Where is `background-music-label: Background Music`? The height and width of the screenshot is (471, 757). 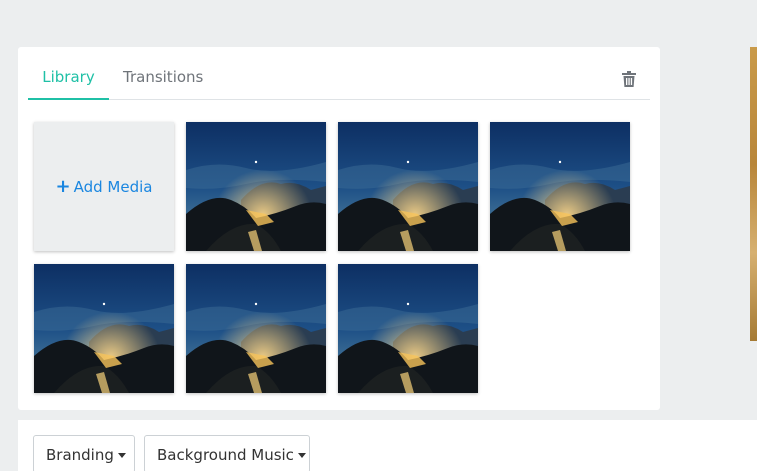
background-music-label: Background Music is located at coordinates (225, 455).